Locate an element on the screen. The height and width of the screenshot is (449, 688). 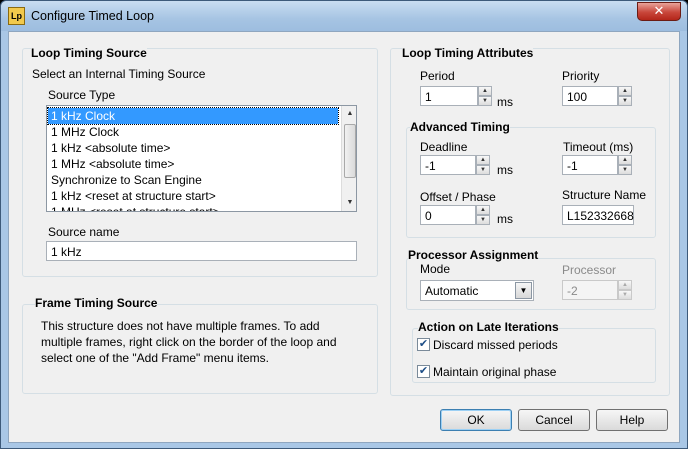
scroll-thumb is located at coordinates (350, 151).